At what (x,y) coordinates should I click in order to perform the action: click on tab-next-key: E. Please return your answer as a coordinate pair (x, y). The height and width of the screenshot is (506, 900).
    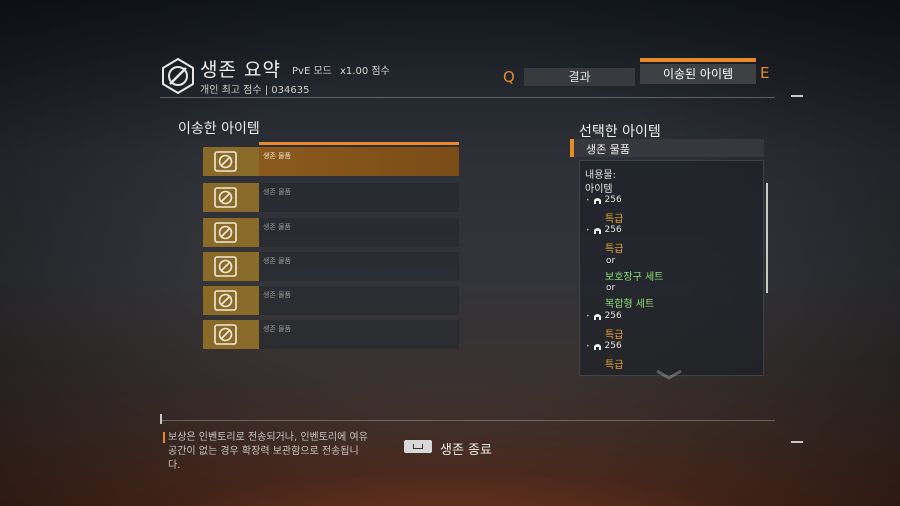
    Looking at the image, I should click on (765, 73).